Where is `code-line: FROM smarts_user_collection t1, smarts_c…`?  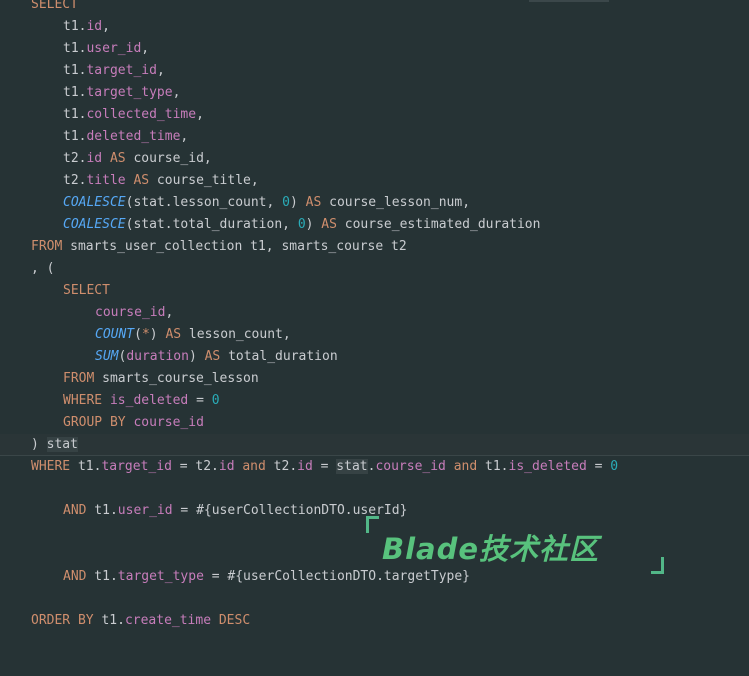 code-line: FROM smarts_user_collection t1, smarts_c… is located at coordinates (374, 247).